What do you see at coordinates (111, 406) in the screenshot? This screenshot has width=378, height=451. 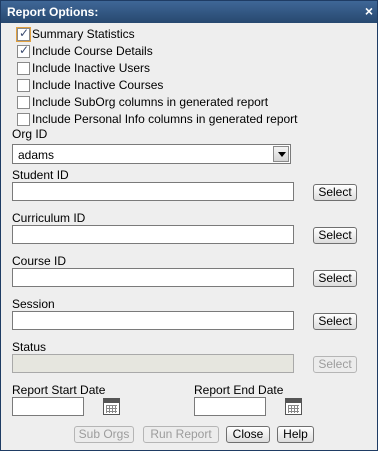 I see `start-date-calendar-icon` at bounding box center [111, 406].